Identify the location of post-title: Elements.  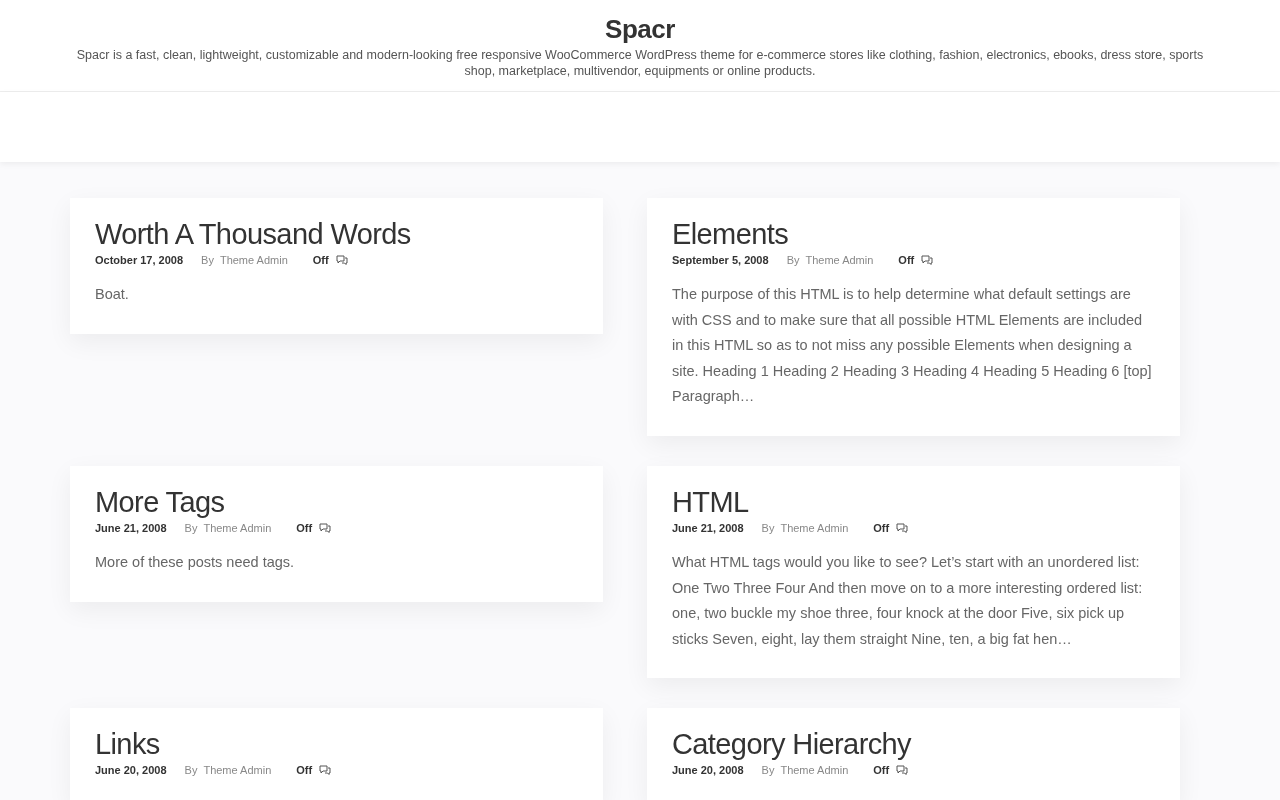
(730, 234).